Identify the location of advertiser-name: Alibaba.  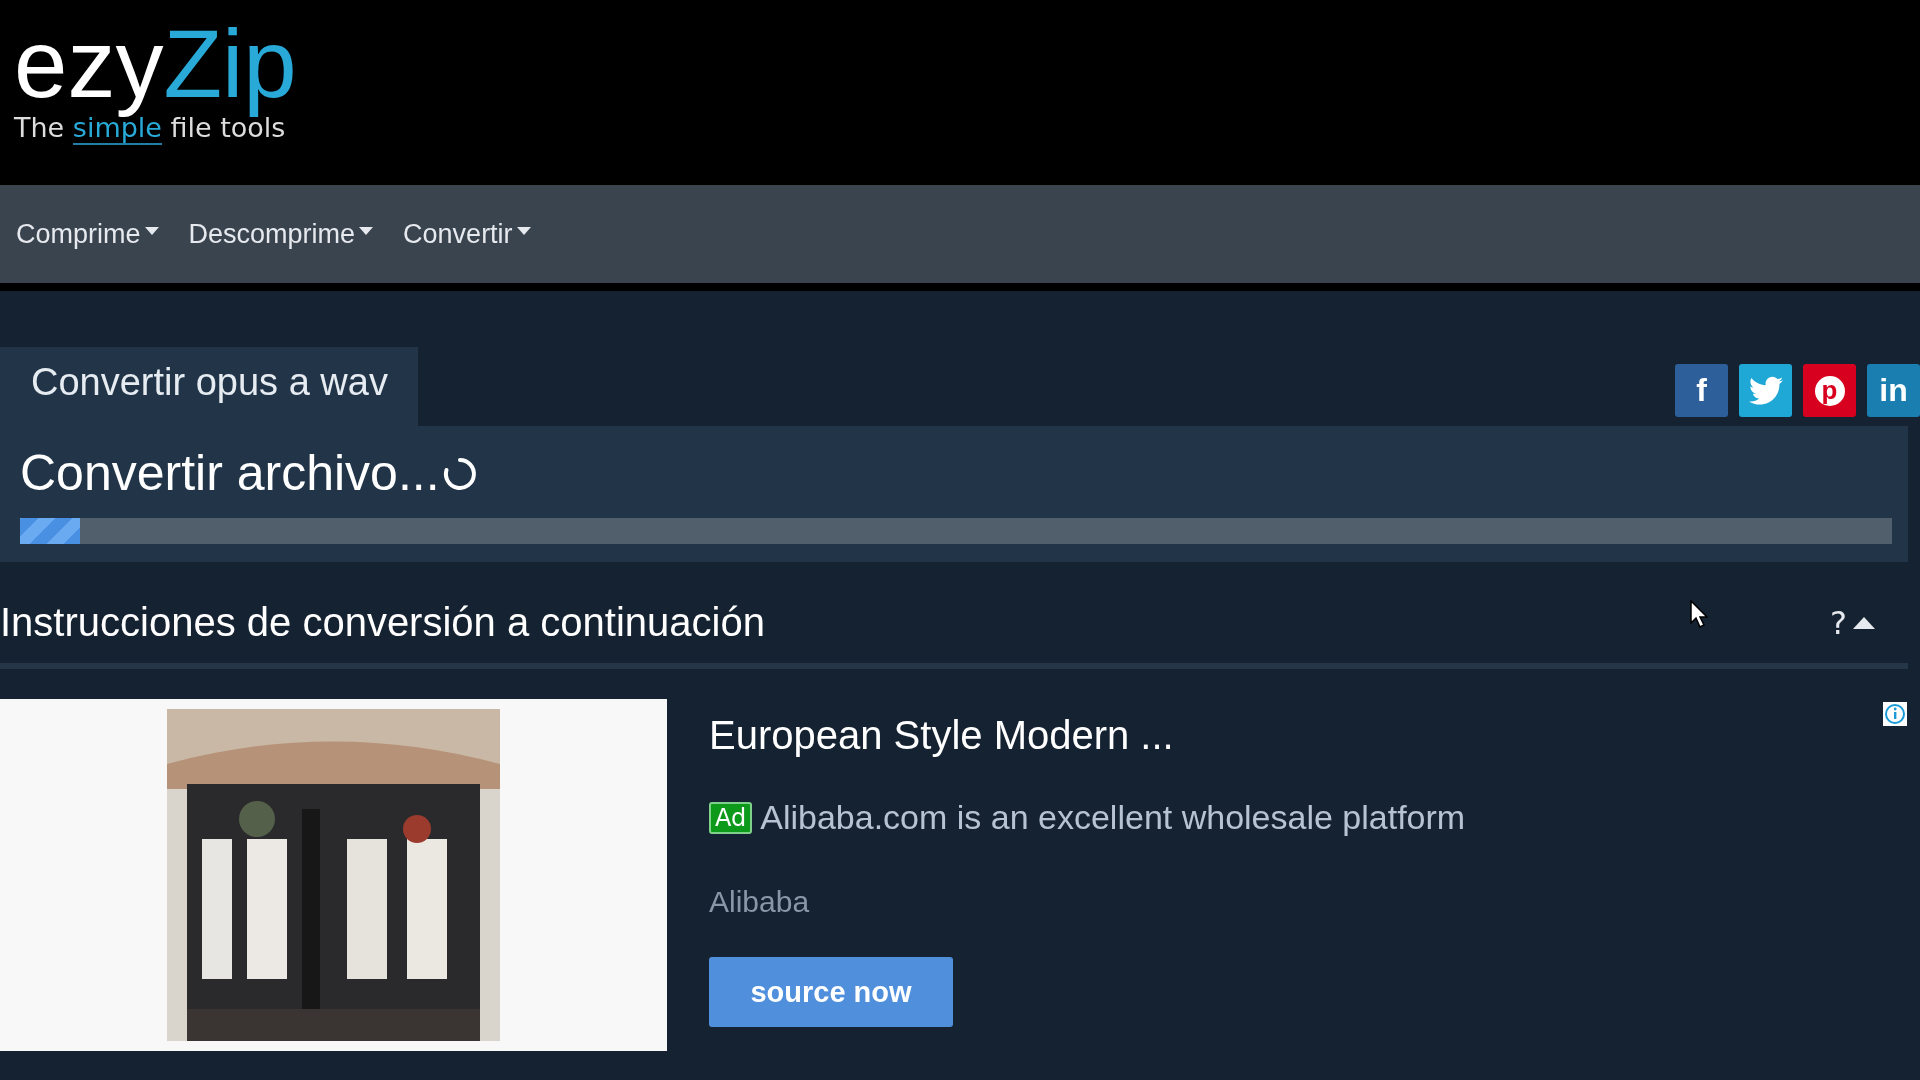
(759, 902).